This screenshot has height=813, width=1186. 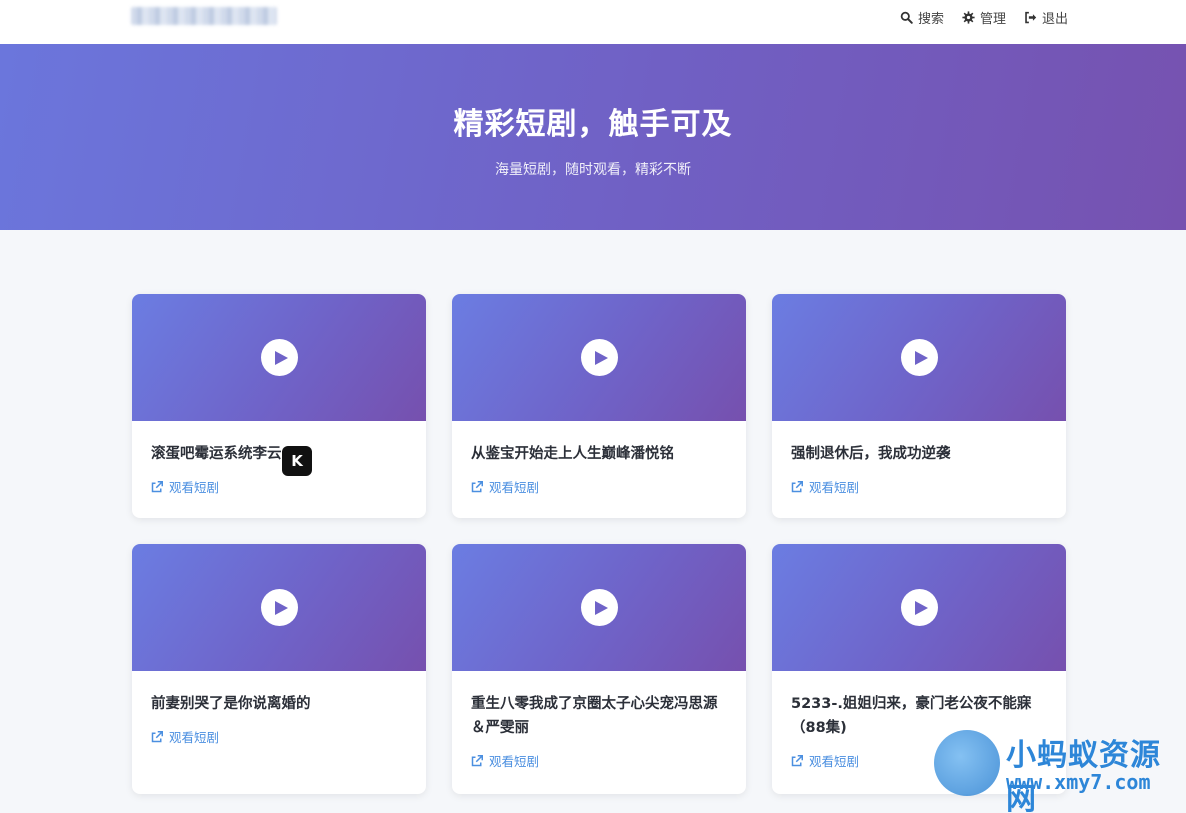 What do you see at coordinates (906, 17) in the screenshot?
I see `search-icon` at bounding box center [906, 17].